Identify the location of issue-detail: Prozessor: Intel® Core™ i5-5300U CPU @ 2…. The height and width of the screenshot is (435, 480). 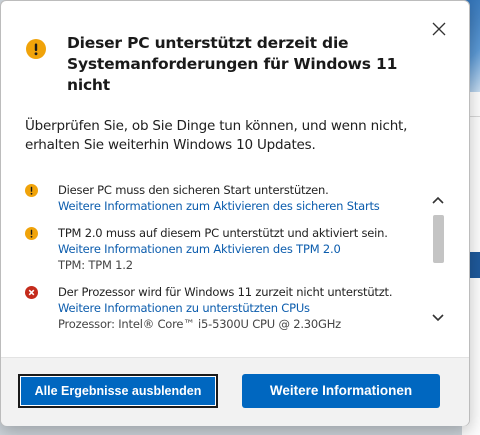
(200, 324).